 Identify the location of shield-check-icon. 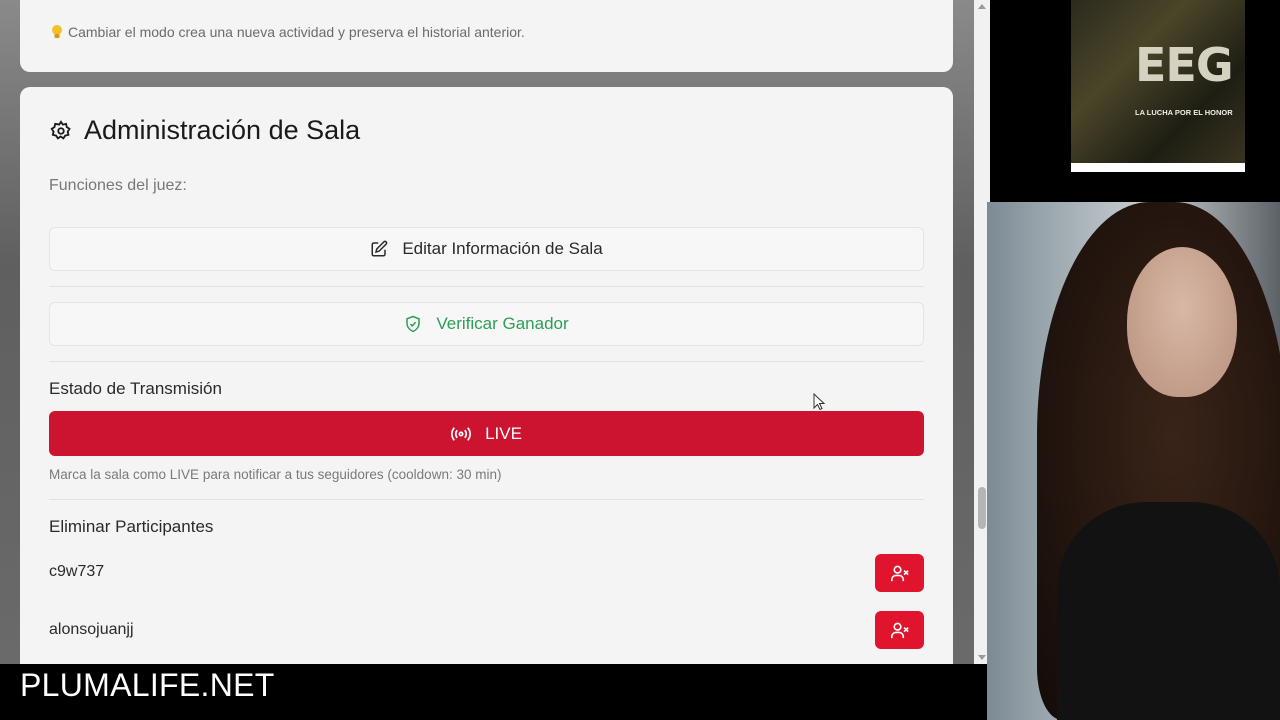
(413, 324).